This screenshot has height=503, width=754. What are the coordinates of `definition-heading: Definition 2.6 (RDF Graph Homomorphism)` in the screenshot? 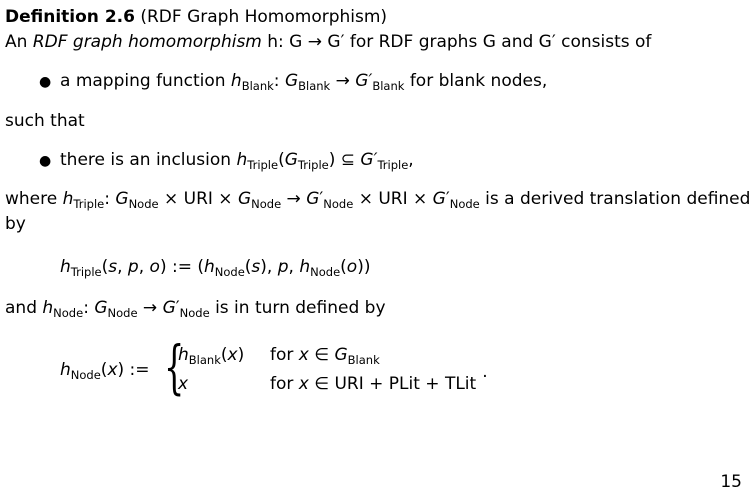 It's located at (196, 17).